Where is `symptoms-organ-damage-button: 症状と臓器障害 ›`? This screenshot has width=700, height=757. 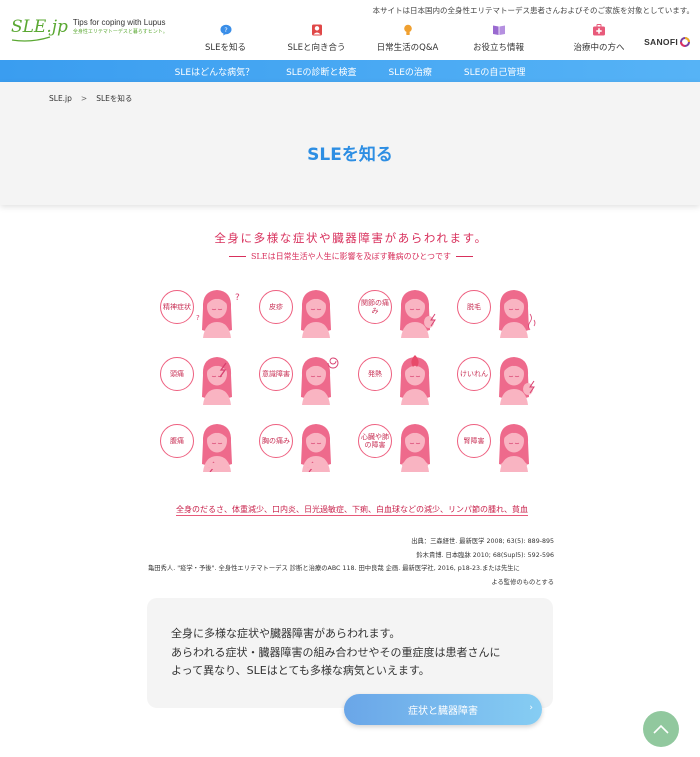
symptoms-organ-damage-button: 症状と臓器障害 › is located at coordinates (443, 709).